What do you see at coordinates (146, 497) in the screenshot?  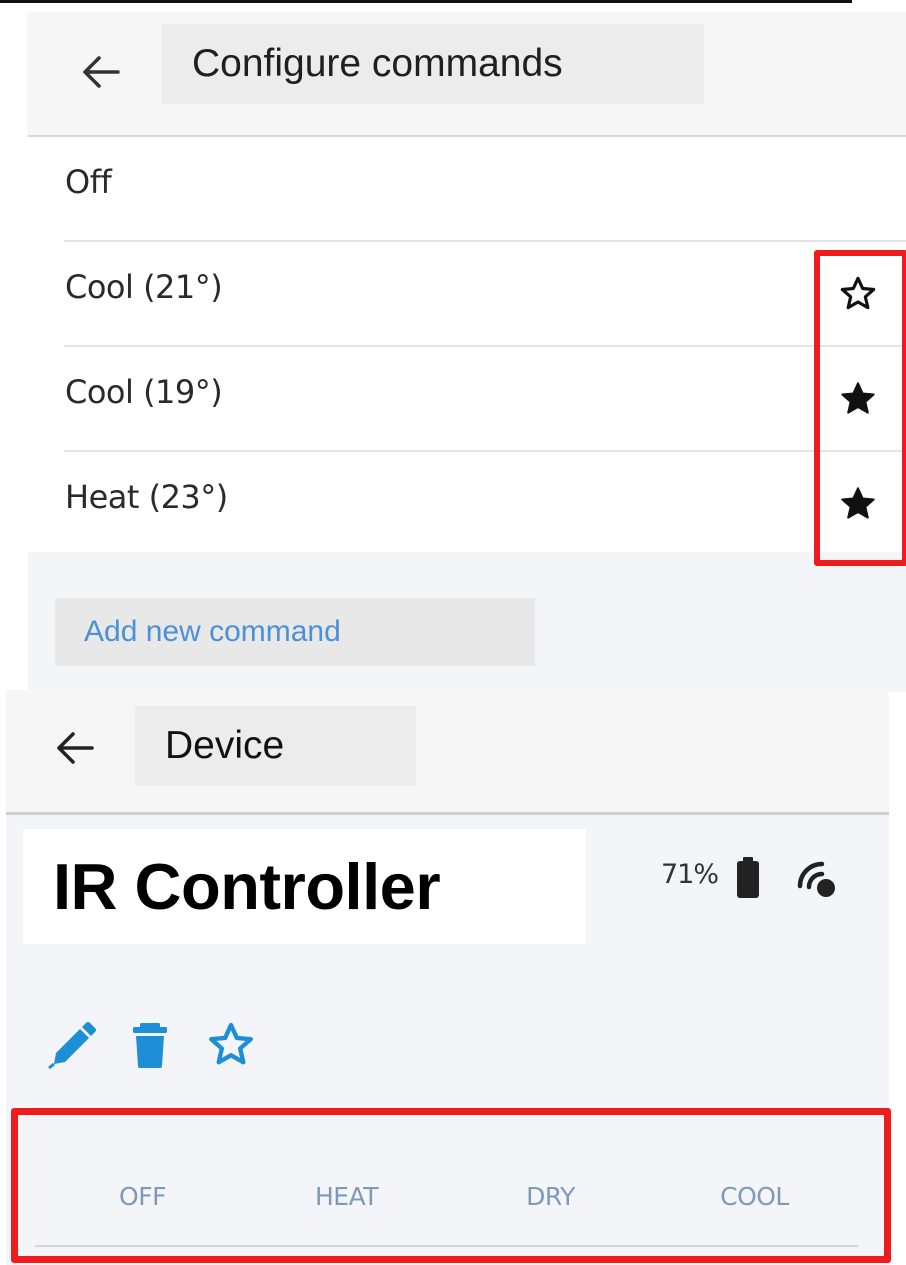 I see `command-label: Heat (23°)` at bounding box center [146, 497].